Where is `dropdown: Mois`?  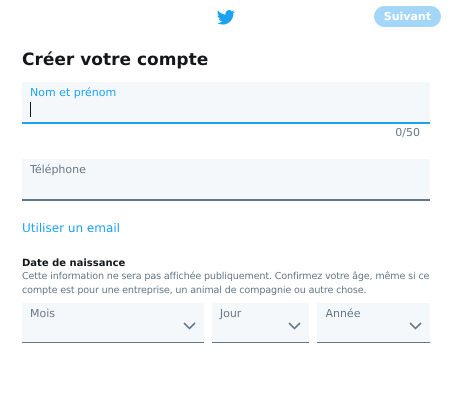
dropdown: Mois is located at coordinates (113, 323).